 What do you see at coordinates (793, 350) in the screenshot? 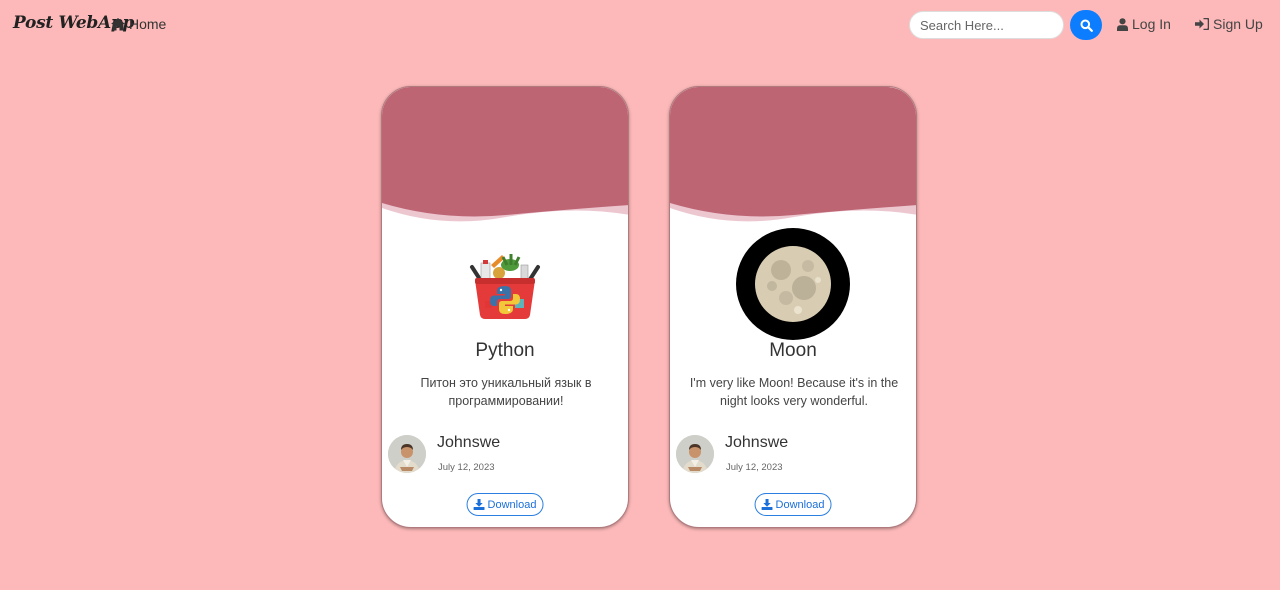
I see `post-title: Moon` at bounding box center [793, 350].